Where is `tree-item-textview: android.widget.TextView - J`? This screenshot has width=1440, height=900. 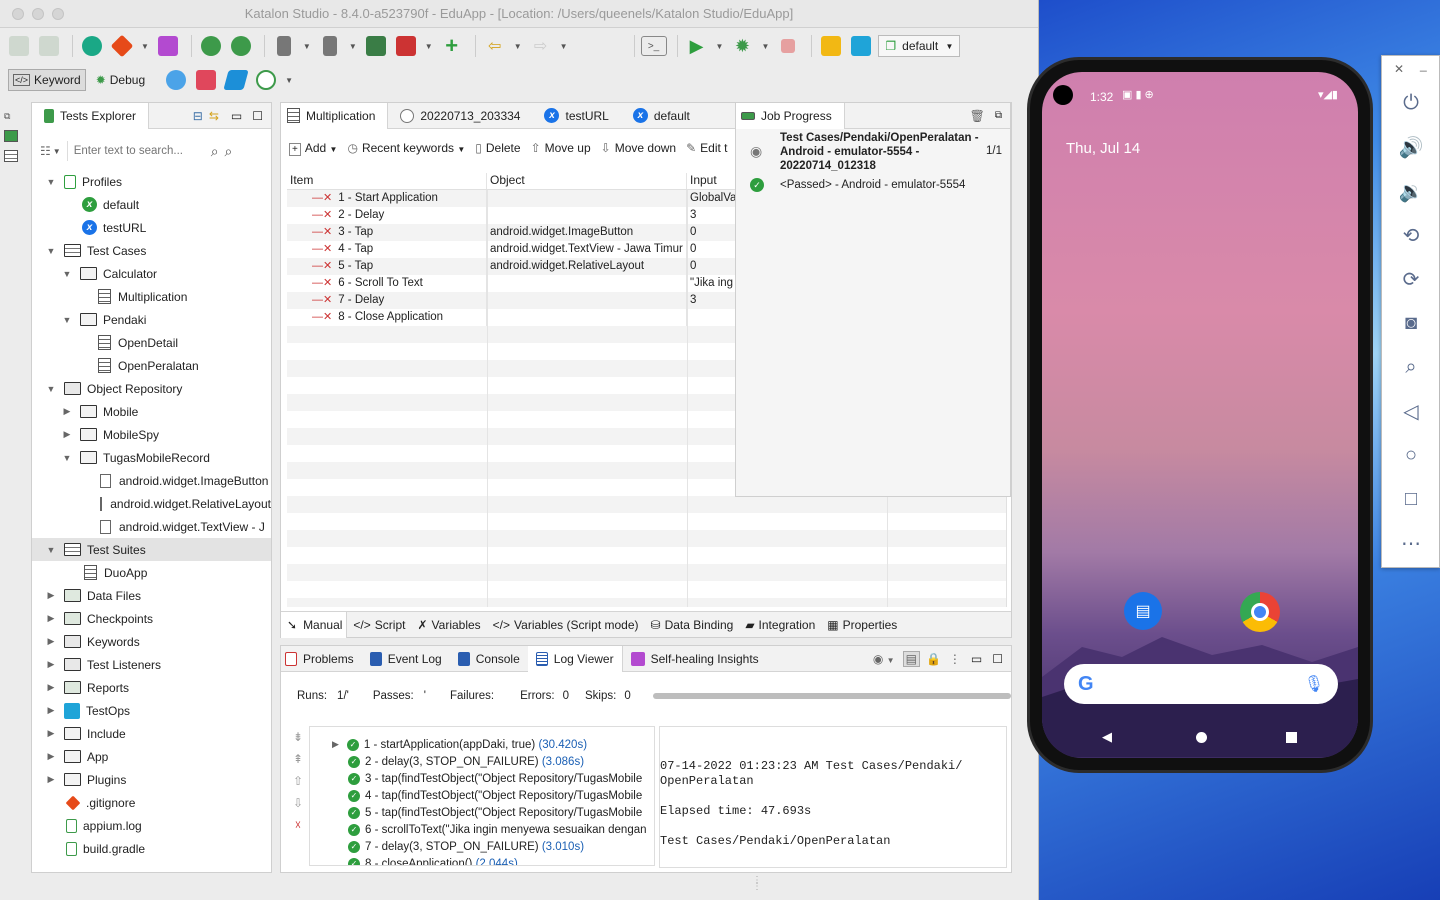
tree-item-textview: android.widget.TextView - J is located at coordinates (151, 526).